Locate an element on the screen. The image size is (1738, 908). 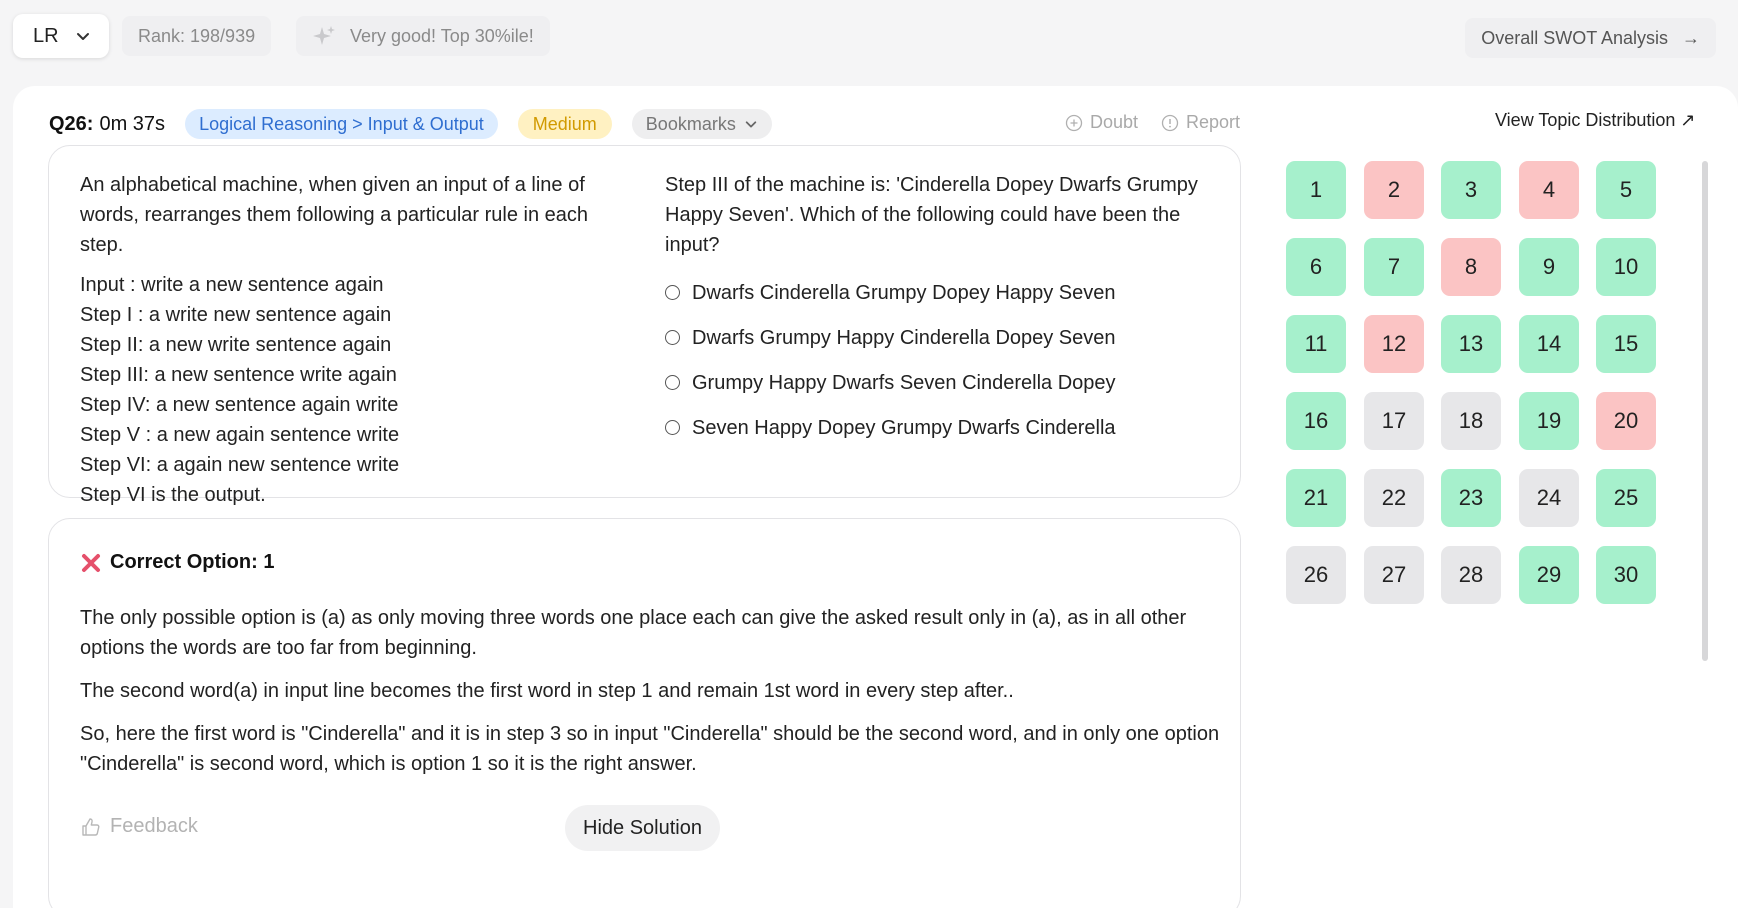
rank-badge: Rank: 198/939 is located at coordinates (197, 36).